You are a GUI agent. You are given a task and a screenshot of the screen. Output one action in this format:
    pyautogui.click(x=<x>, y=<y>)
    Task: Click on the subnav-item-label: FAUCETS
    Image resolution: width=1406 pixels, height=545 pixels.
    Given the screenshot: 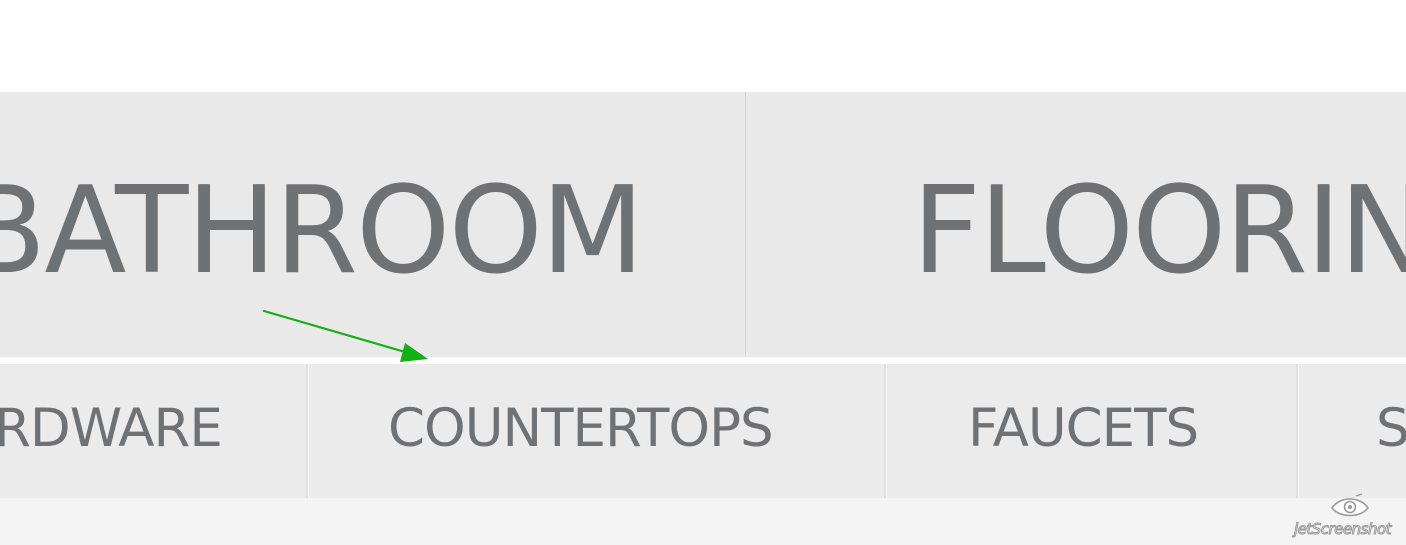 What is the action you would take?
    pyautogui.click(x=1083, y=428)
    